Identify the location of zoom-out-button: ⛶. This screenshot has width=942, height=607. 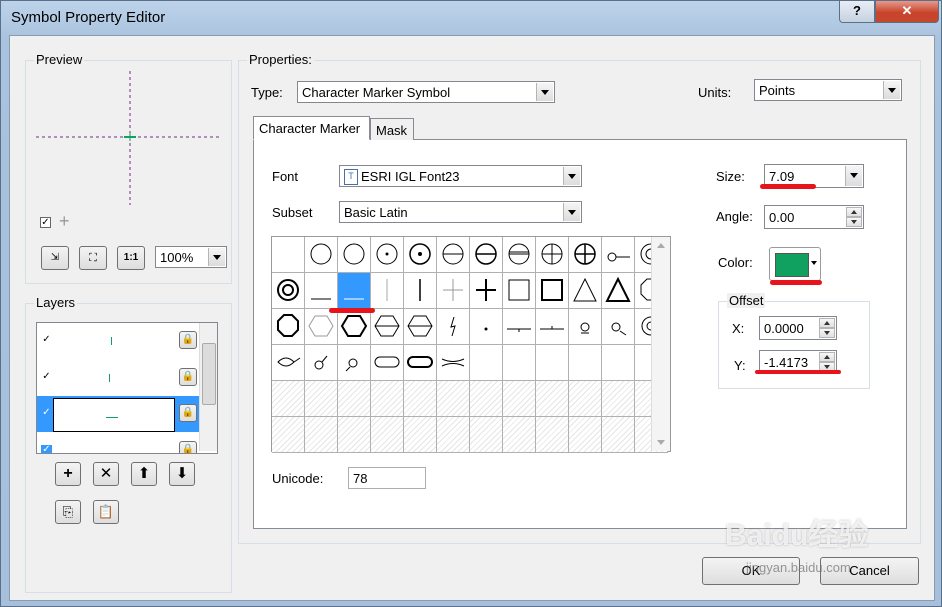
(93, 258).